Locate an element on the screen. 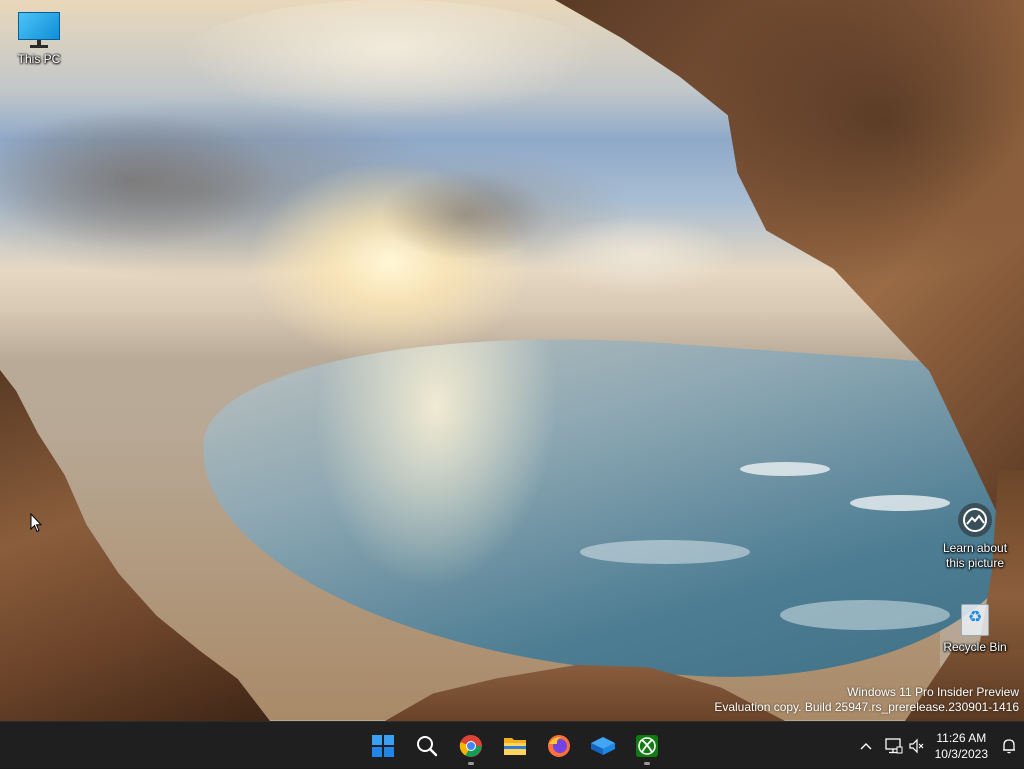 This screenshot has height=769, width=1024. taskbar: 11:26 AM 10/3/2023 is located at coordinates (512, 744).